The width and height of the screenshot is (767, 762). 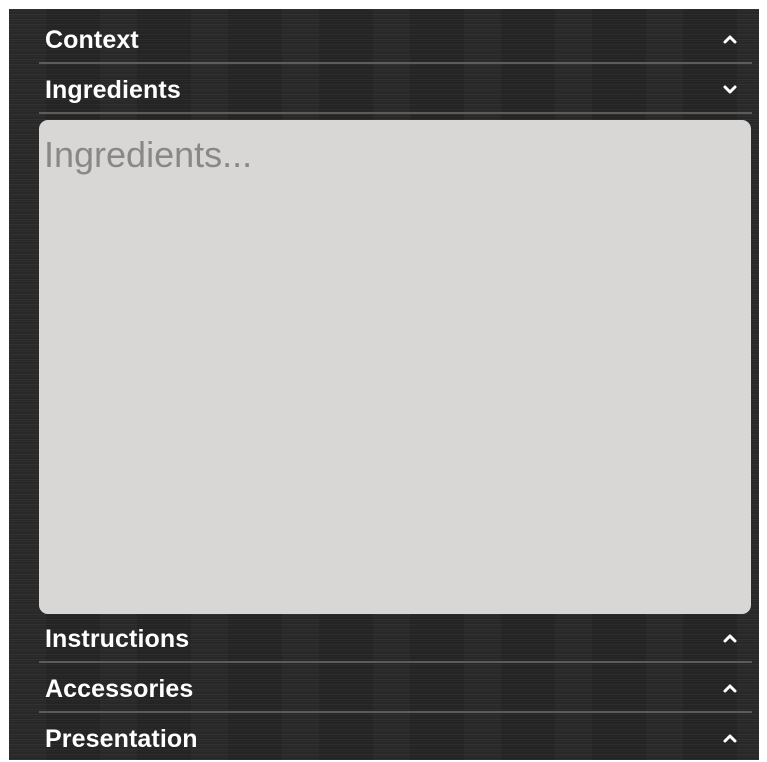 I want to click on section-title-ingredients: Ingredients, so click(x=113, y=90).